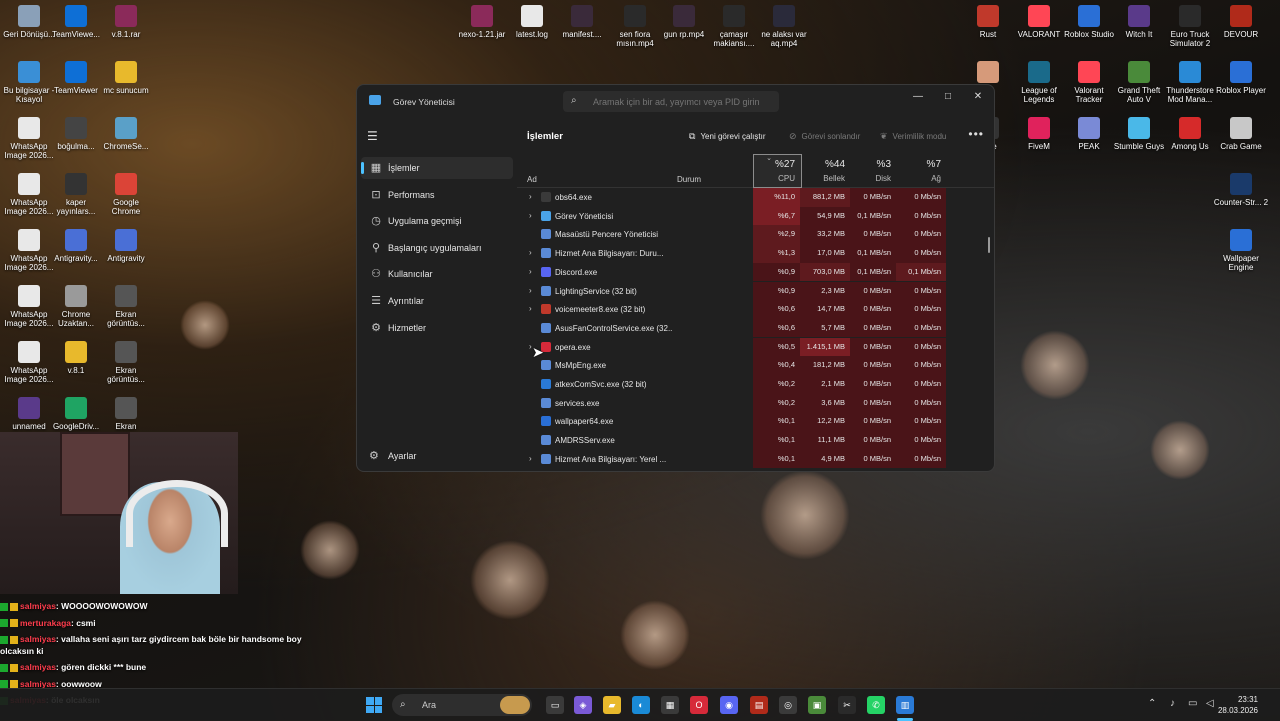  What do you see at coordinates (788, 705) in the screenshot?
I see `obs-icon: ◎` at bounding box center [788, 705].